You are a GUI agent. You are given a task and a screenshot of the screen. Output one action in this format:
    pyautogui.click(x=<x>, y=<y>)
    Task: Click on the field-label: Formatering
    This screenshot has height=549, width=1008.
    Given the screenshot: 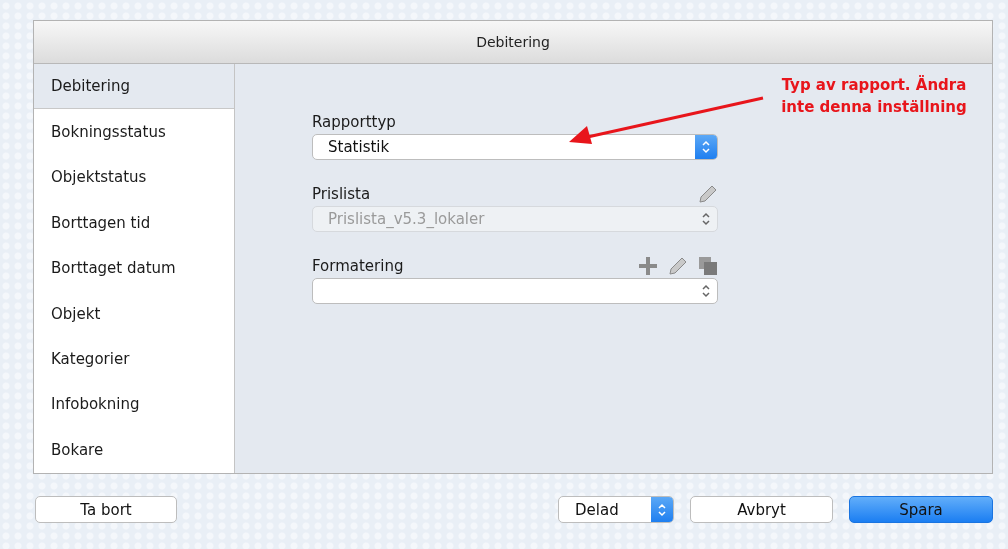 What is the action you would take?
    pyautogui.click(x=358, y=266)
    